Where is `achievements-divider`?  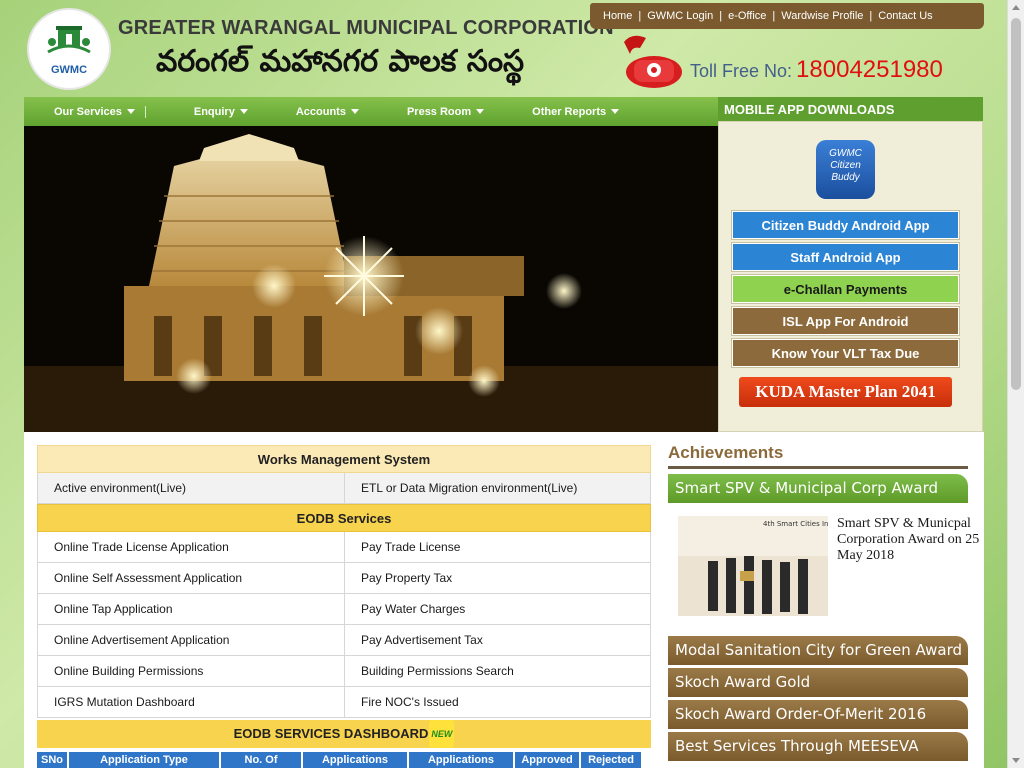 achievements-divider is located at coordinates (818, 467).